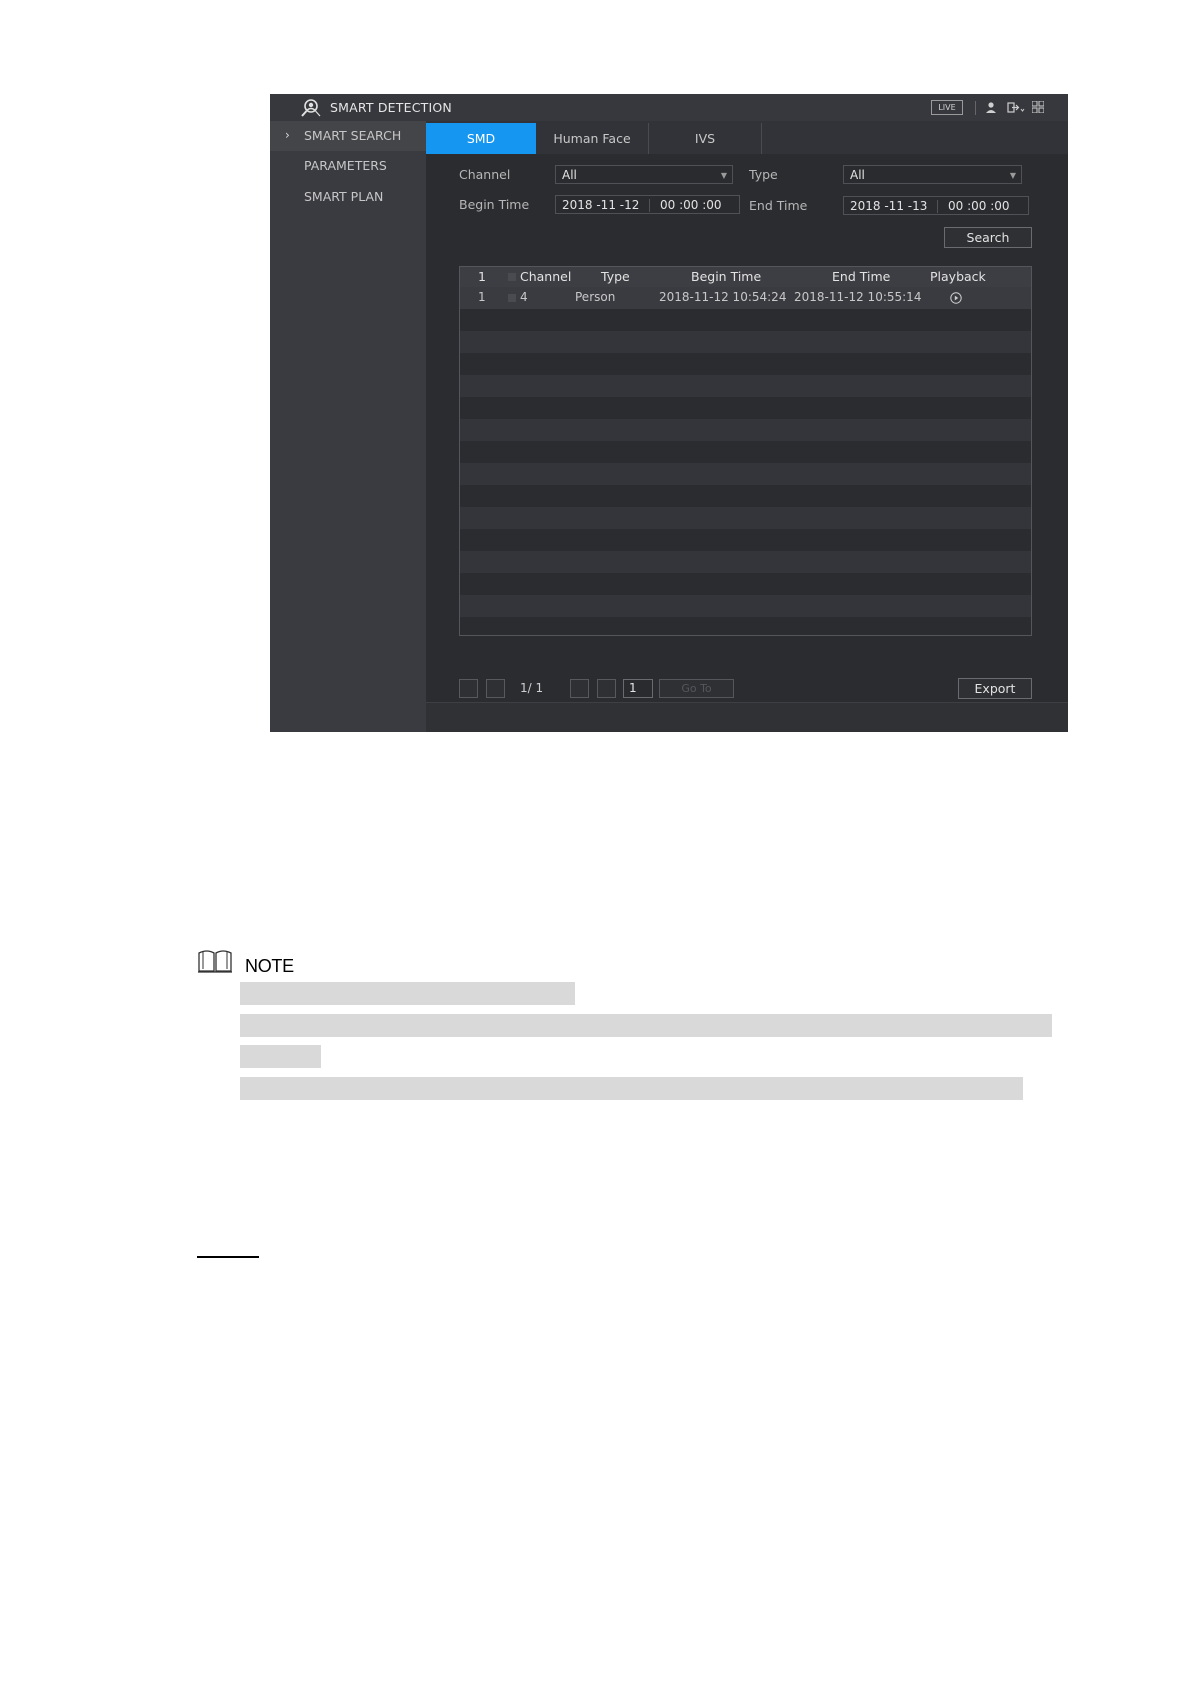  Describe the element at coordinates (481, 138) in the screenshot. I see `tab-smd: SMD` at that location.